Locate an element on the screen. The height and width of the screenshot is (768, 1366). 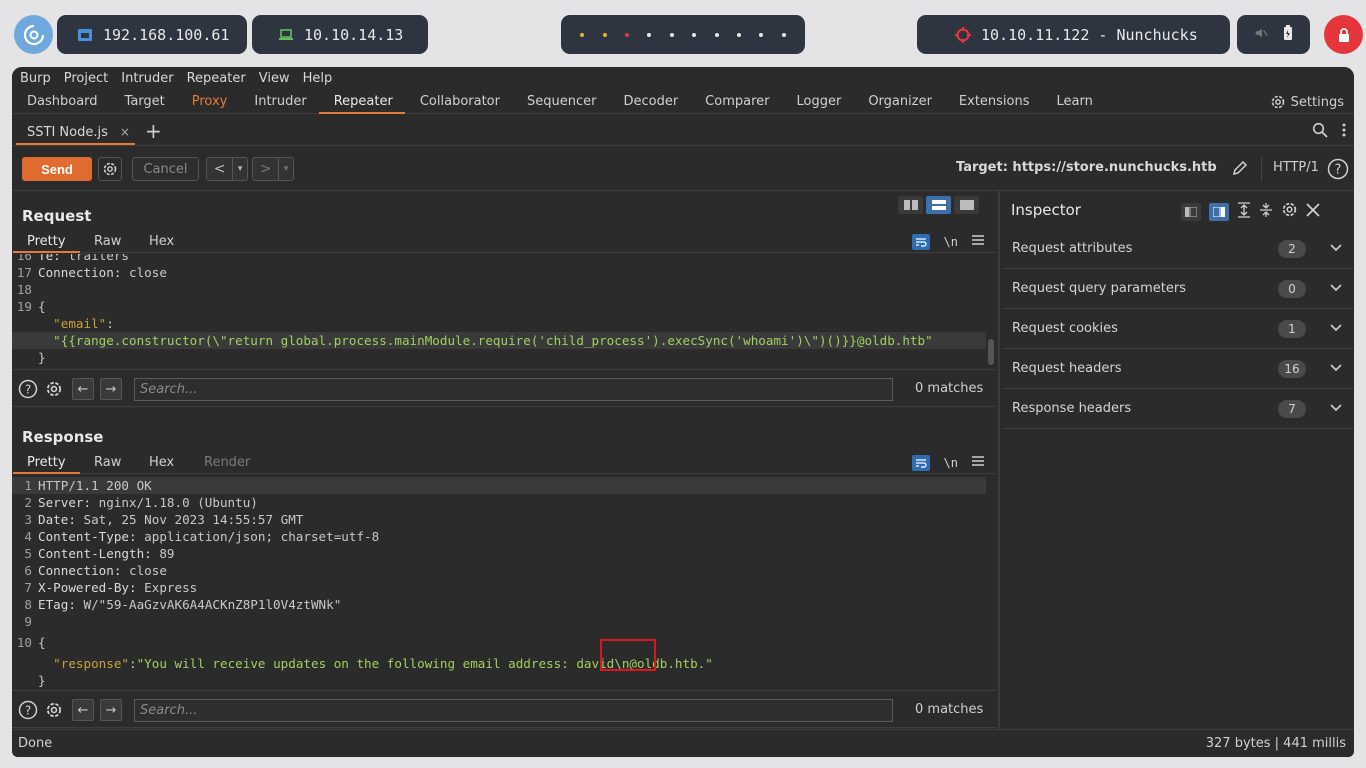
code-text: Connection: close is located at coordinates (102, 570).